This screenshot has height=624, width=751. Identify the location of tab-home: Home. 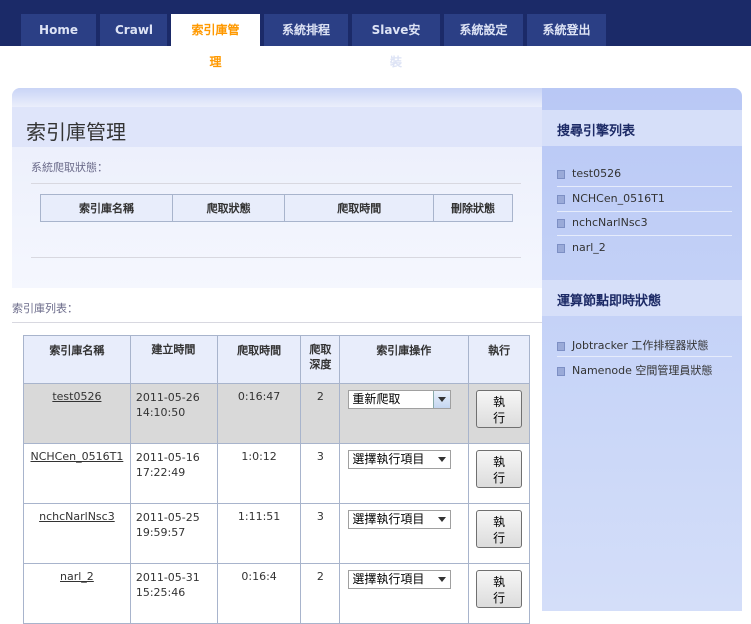
(58, 30).